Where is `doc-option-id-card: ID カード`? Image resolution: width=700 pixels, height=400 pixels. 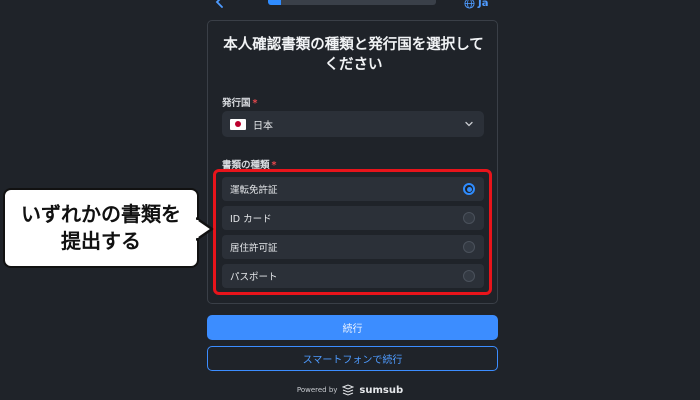
doc-option-id-card: ID カード is located at coordinates (353, 218).